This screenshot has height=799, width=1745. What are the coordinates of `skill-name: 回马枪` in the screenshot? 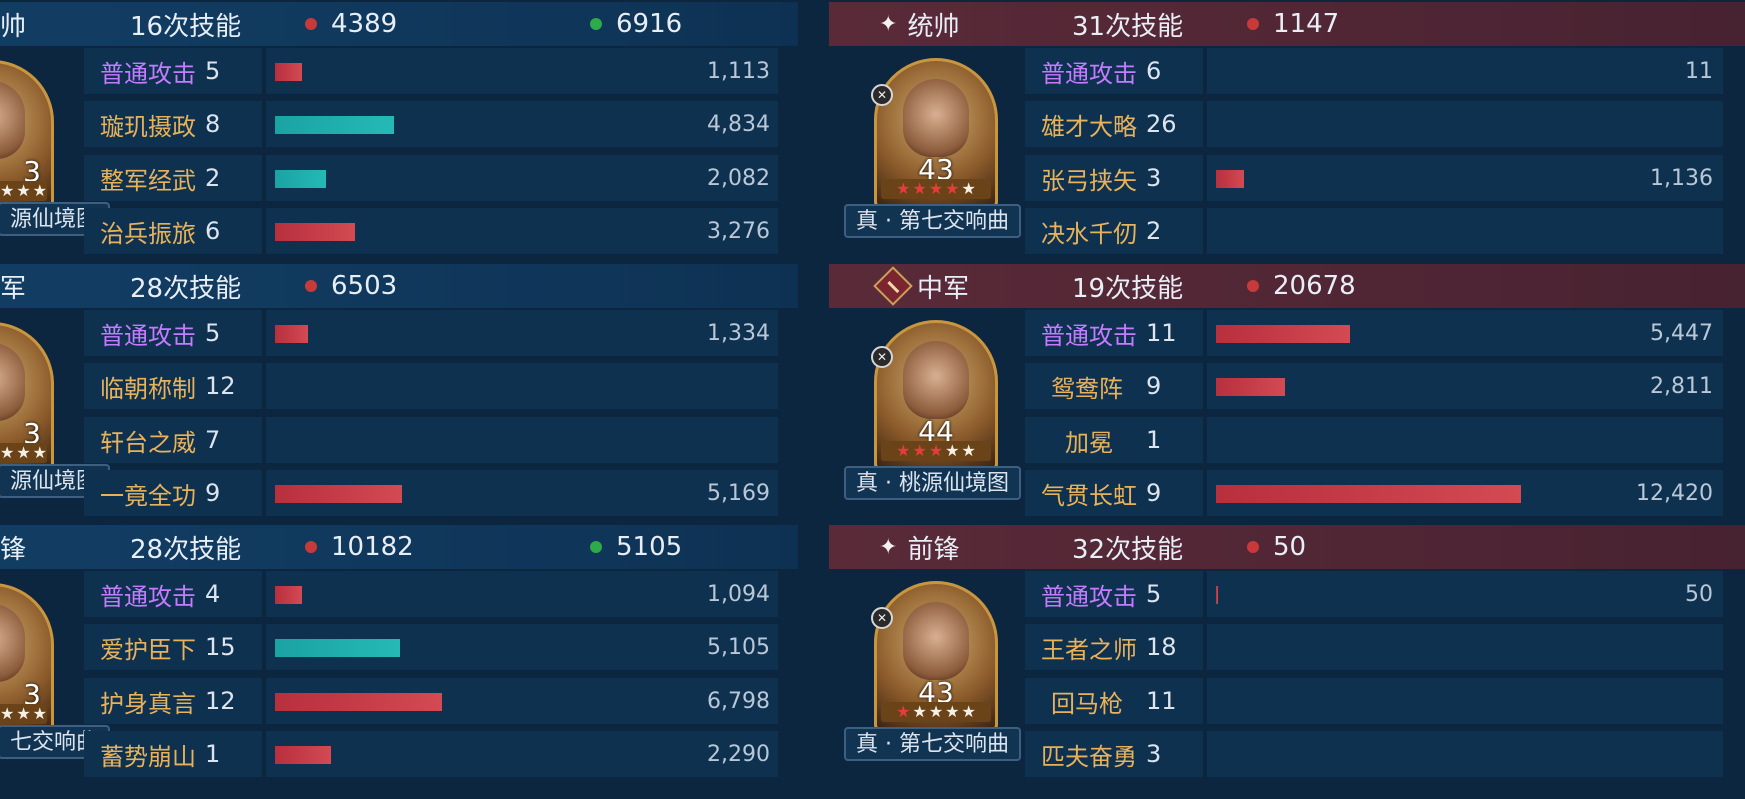 It's located at (1087, 701).